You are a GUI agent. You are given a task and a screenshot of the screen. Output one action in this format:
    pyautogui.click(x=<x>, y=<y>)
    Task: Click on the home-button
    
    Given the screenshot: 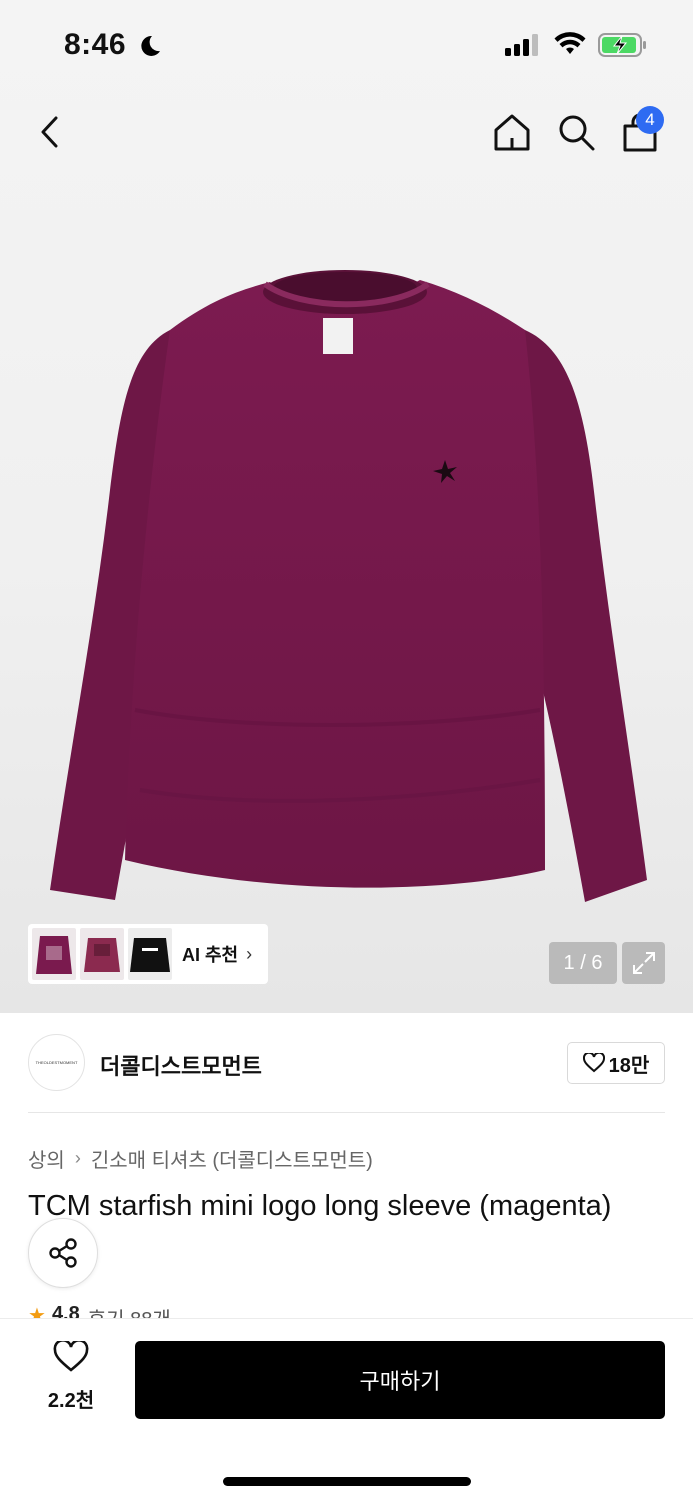 What is the action you would take?
    pyautogui.click(x=512, y=132)
    